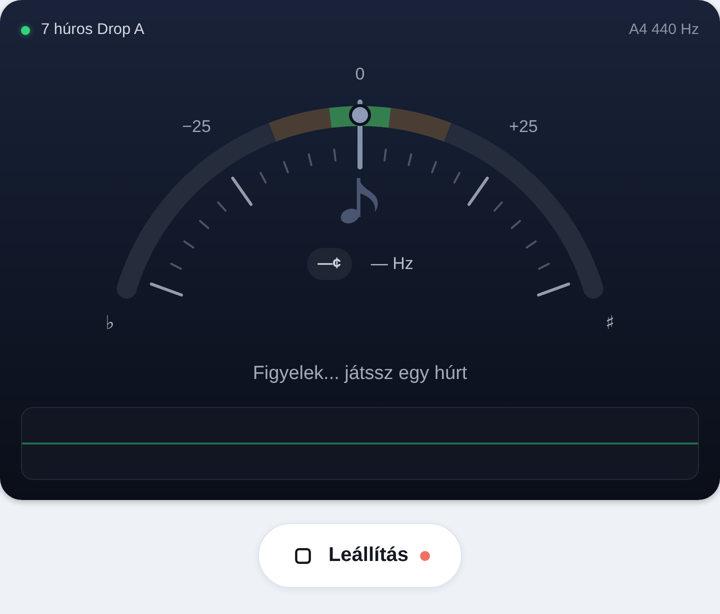  What do you see at coordinates (663, 30) in the screenshot?
I see `reference-pitch: A4 440 Hz` at bounding box center [663, 30].